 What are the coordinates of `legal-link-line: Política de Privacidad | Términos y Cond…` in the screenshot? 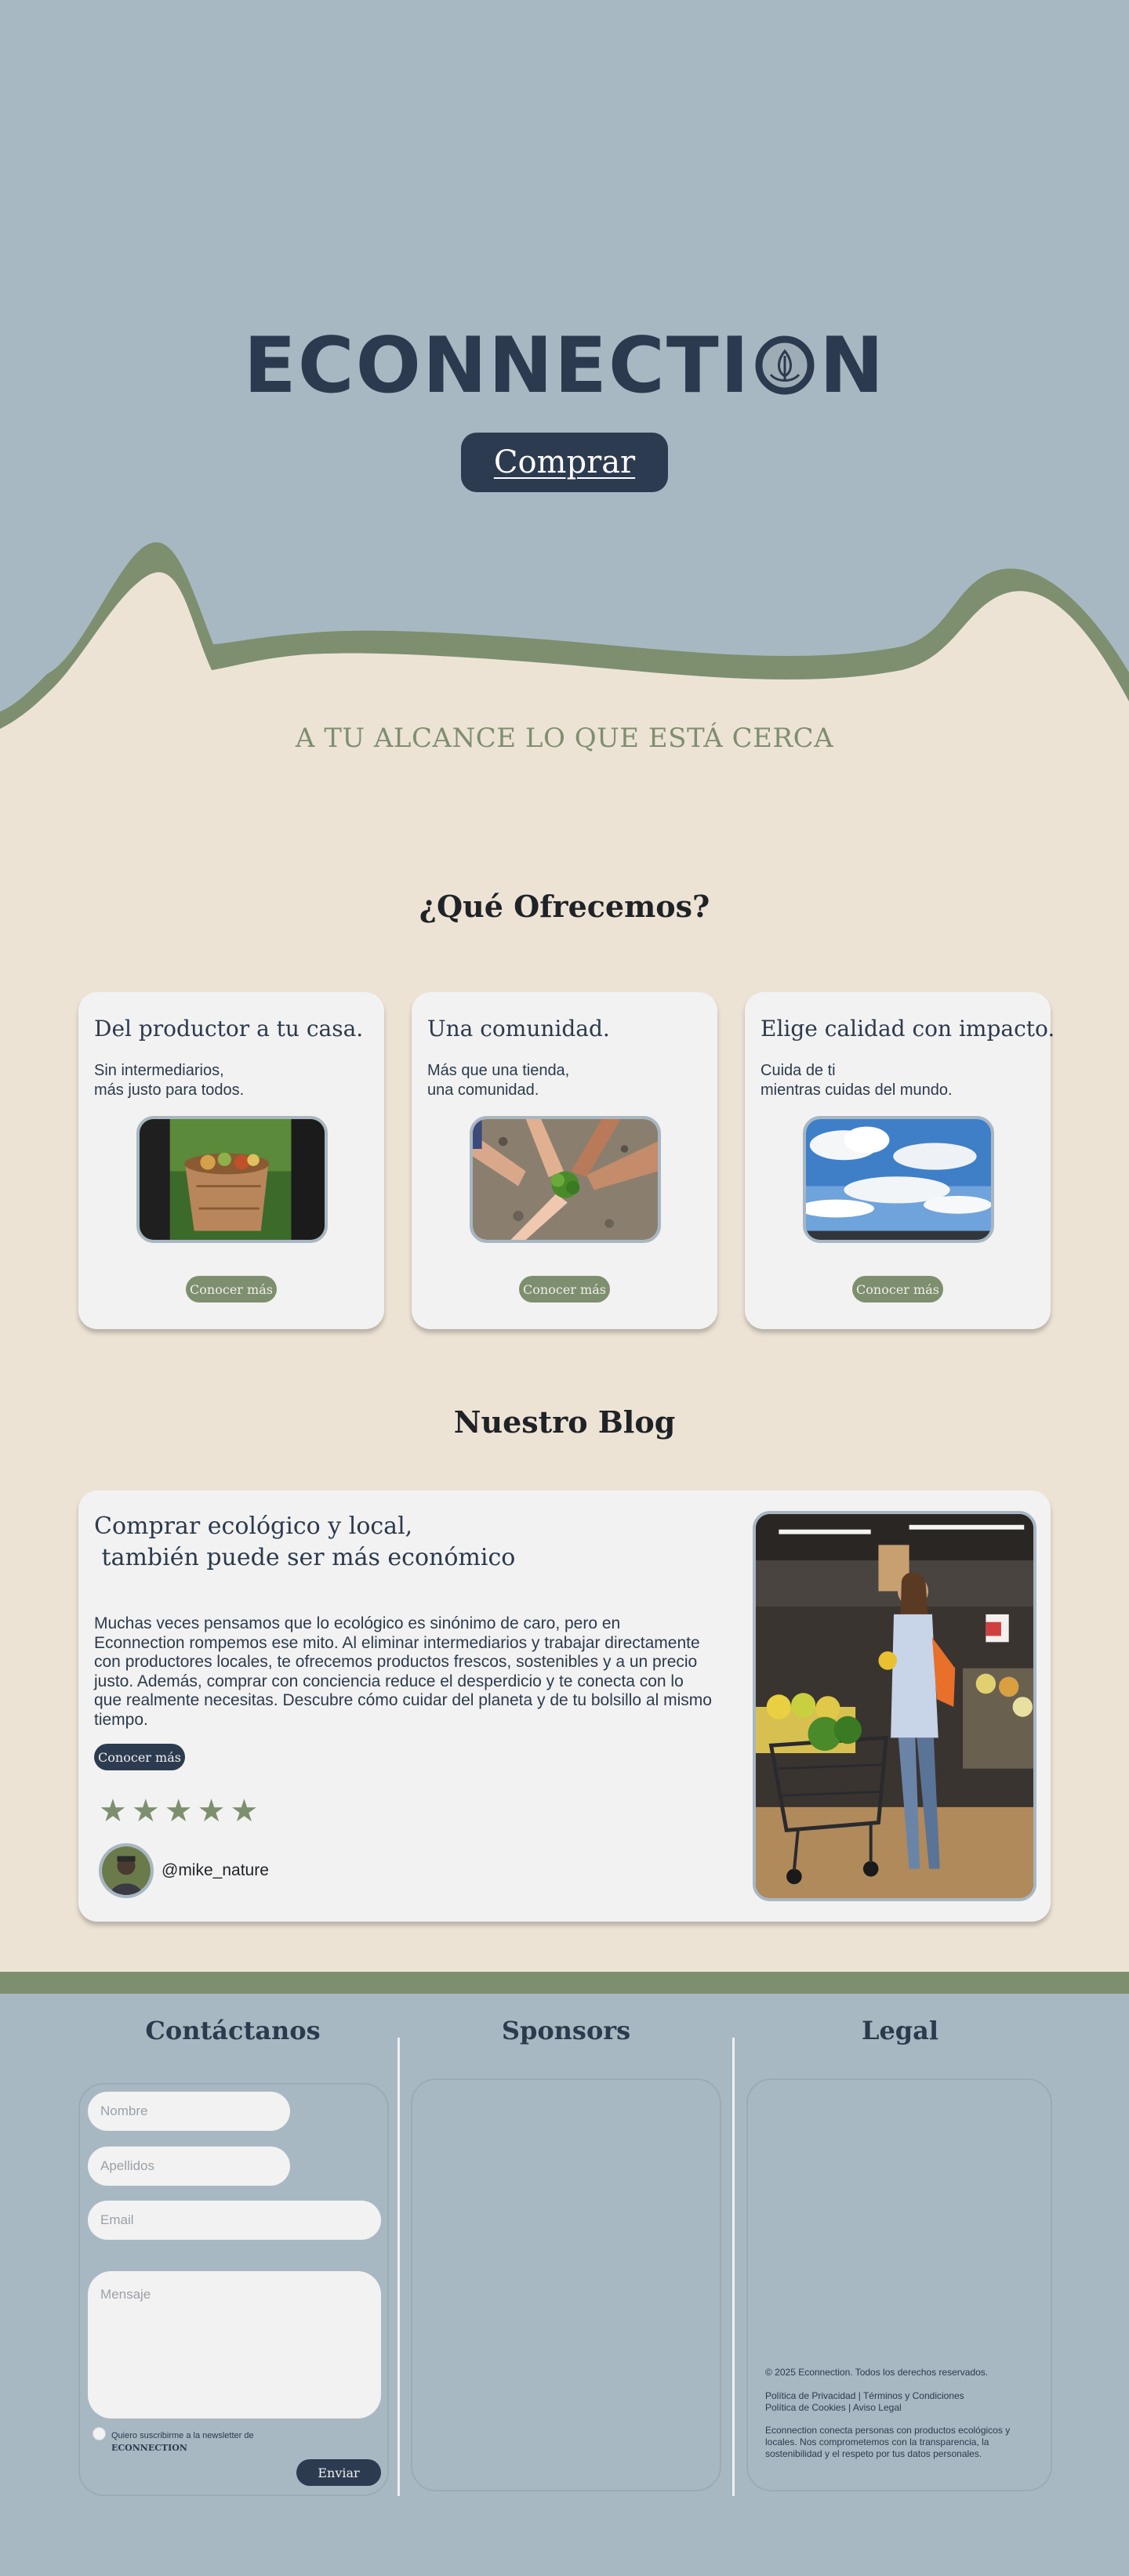 It's located at (898, 2396).